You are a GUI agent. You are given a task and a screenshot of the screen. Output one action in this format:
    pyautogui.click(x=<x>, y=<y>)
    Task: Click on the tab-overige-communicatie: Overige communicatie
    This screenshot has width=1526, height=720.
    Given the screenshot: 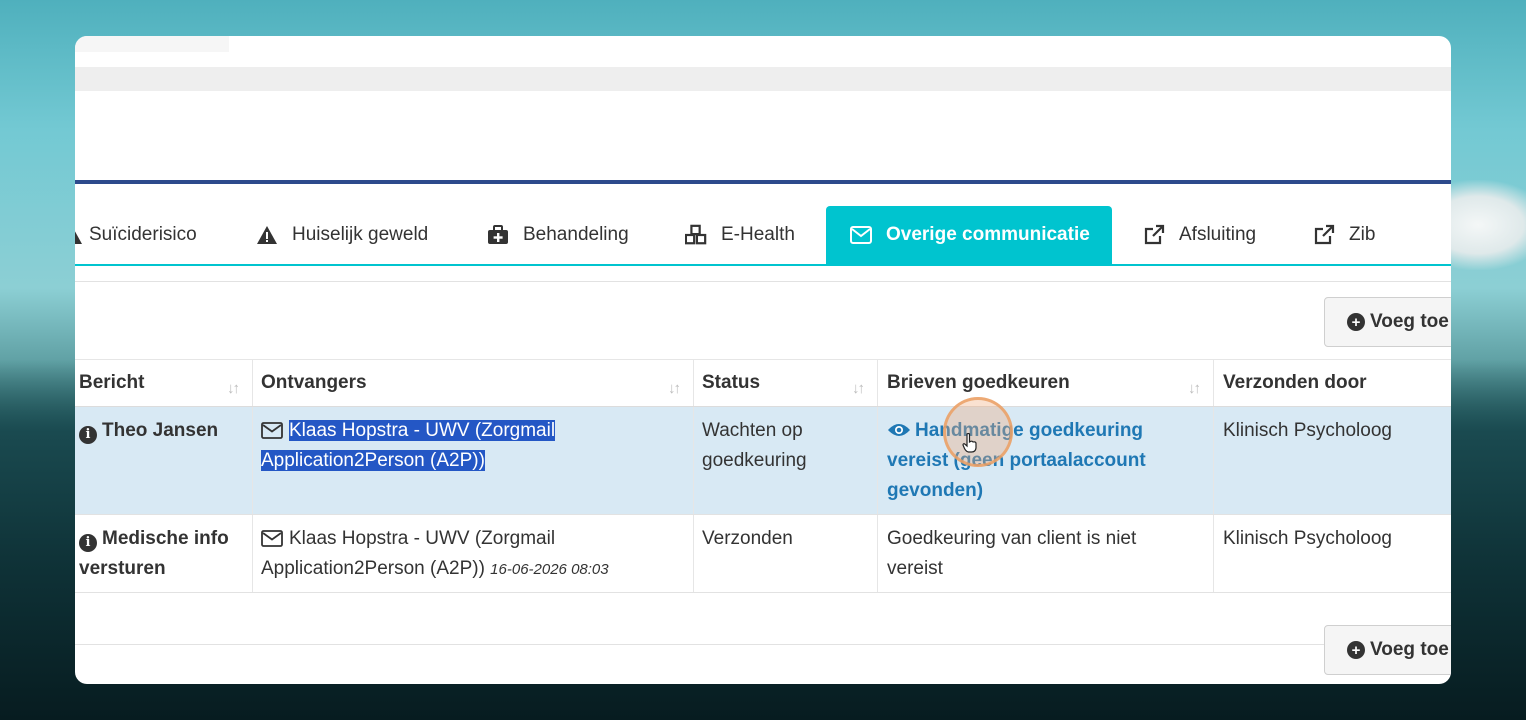 What is the action you would take?
    pyautogui.click(x=969, y=235)
    